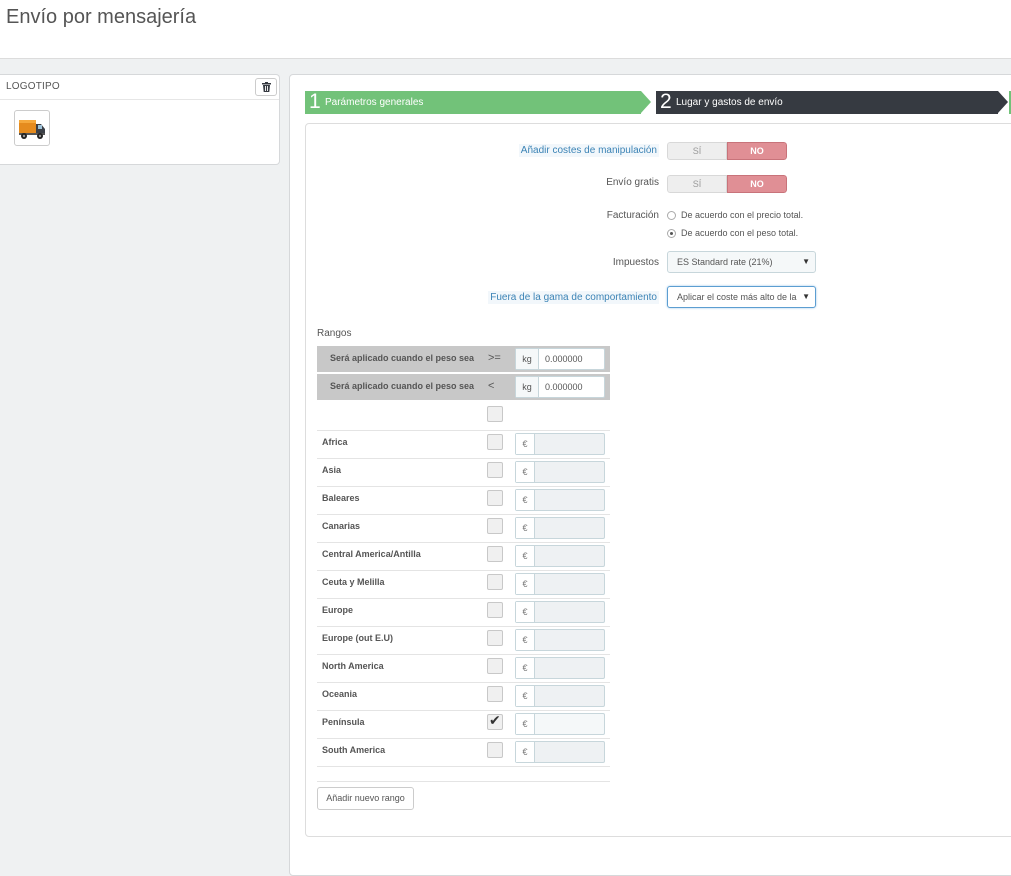  I want to click on range-upper-input: kg 0.000000, so click(560, 387).